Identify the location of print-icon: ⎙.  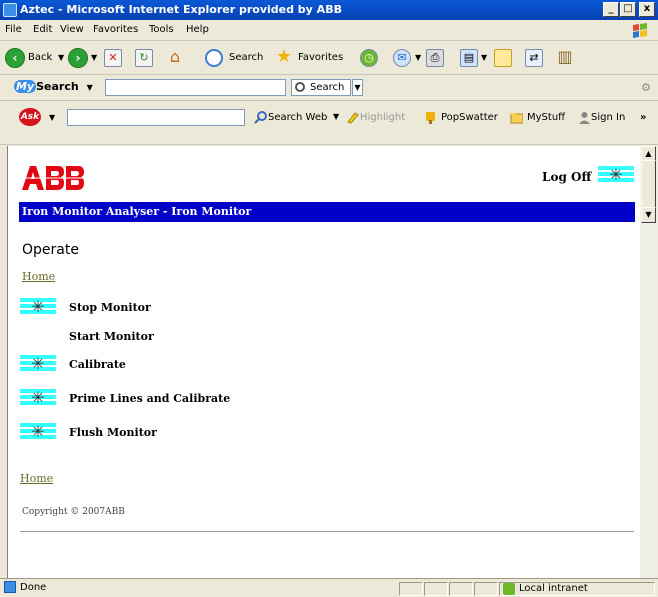
(435, 58).